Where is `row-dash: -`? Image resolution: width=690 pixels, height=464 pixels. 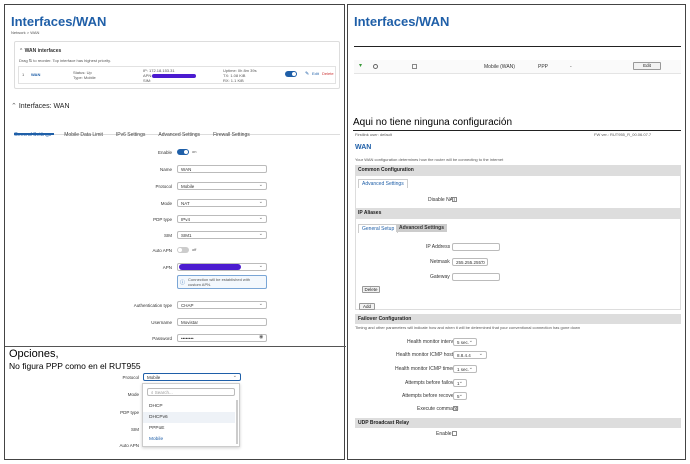
row-dash: - is located at coordinates (571, 67).